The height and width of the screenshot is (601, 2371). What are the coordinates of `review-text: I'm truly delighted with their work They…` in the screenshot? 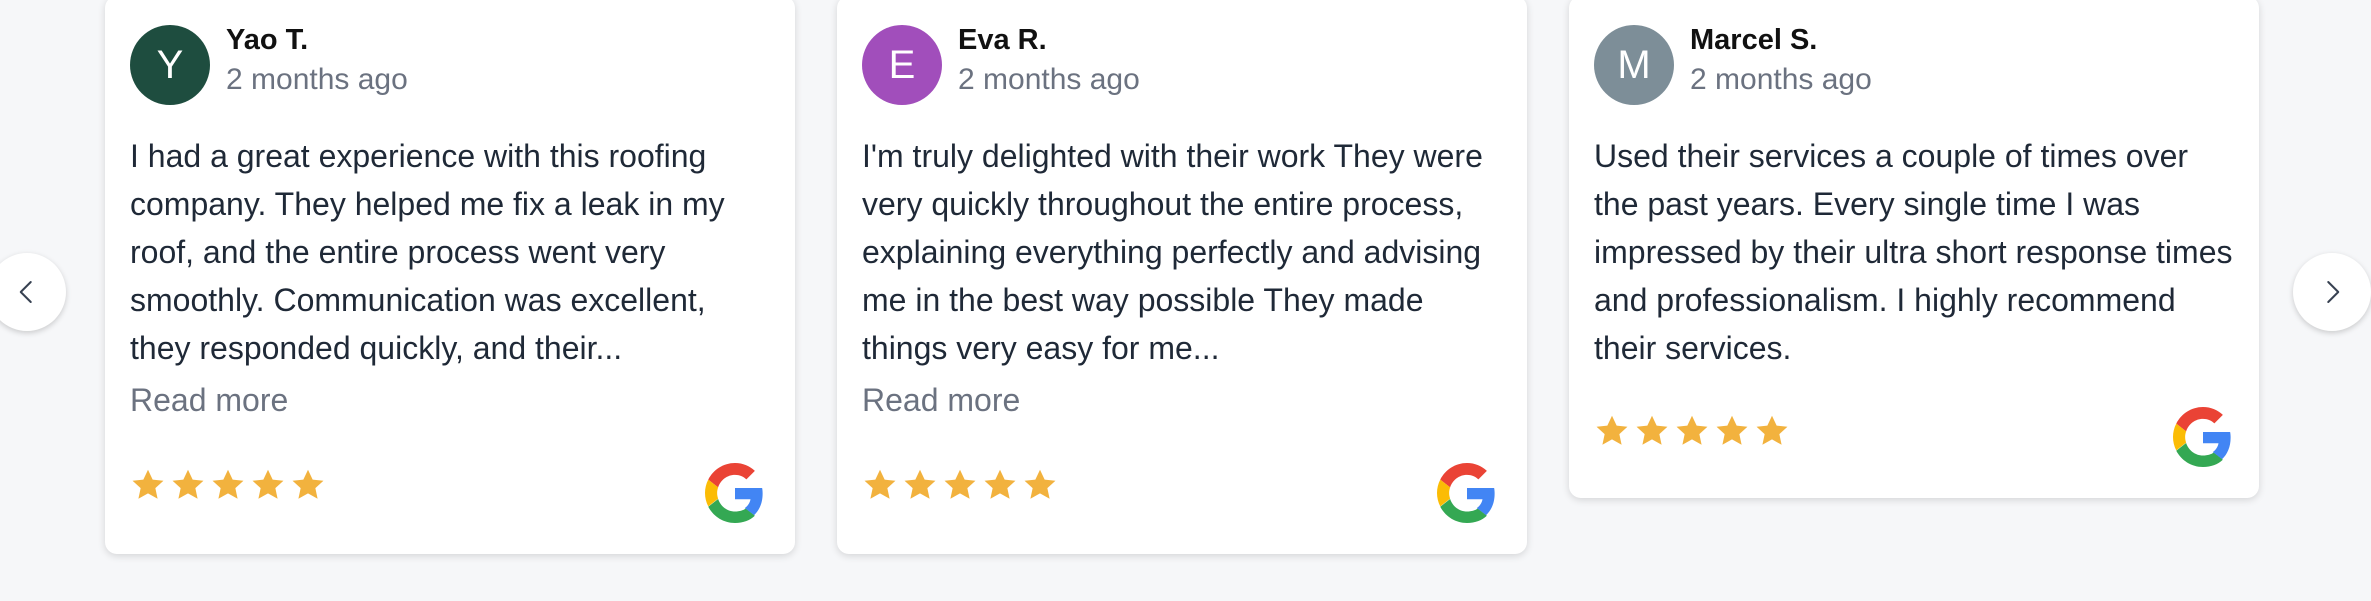 It's located at (1172, 252).